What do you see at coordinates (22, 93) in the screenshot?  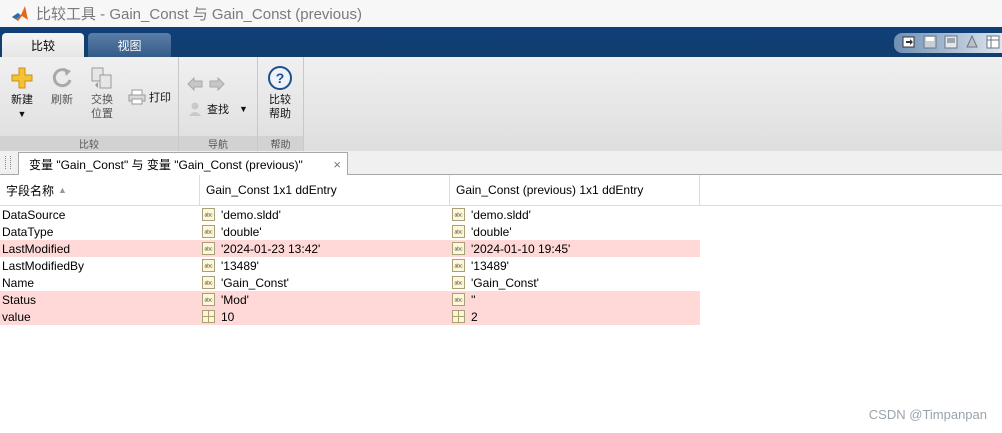 I see `new-button: 新建 ▼` at bounding box center [22, 93].